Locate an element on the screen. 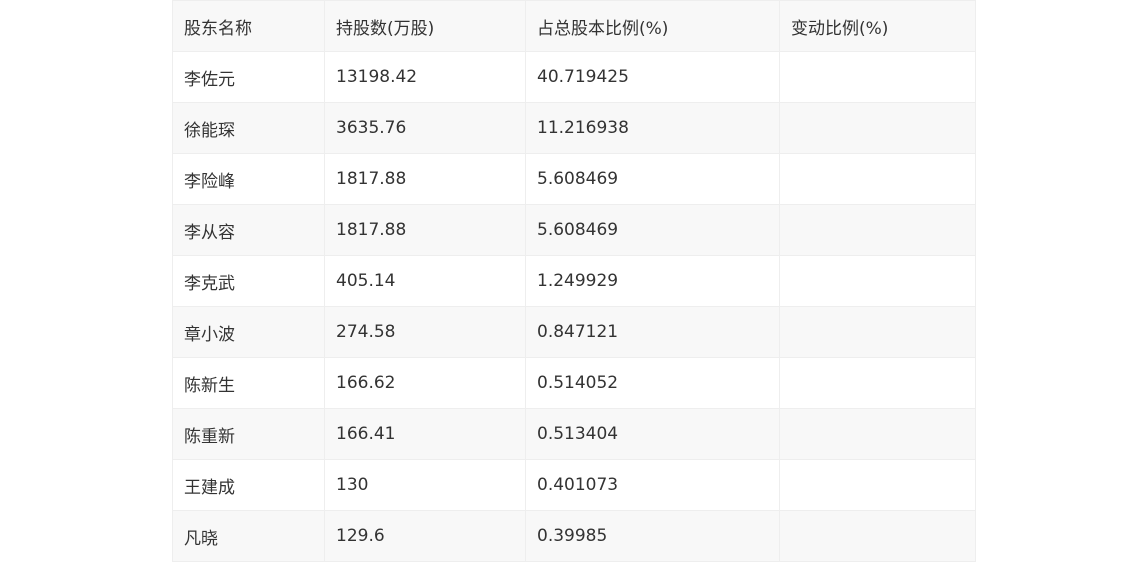  cell-ratio: 0.514052 is located at coordinates (652, 383).